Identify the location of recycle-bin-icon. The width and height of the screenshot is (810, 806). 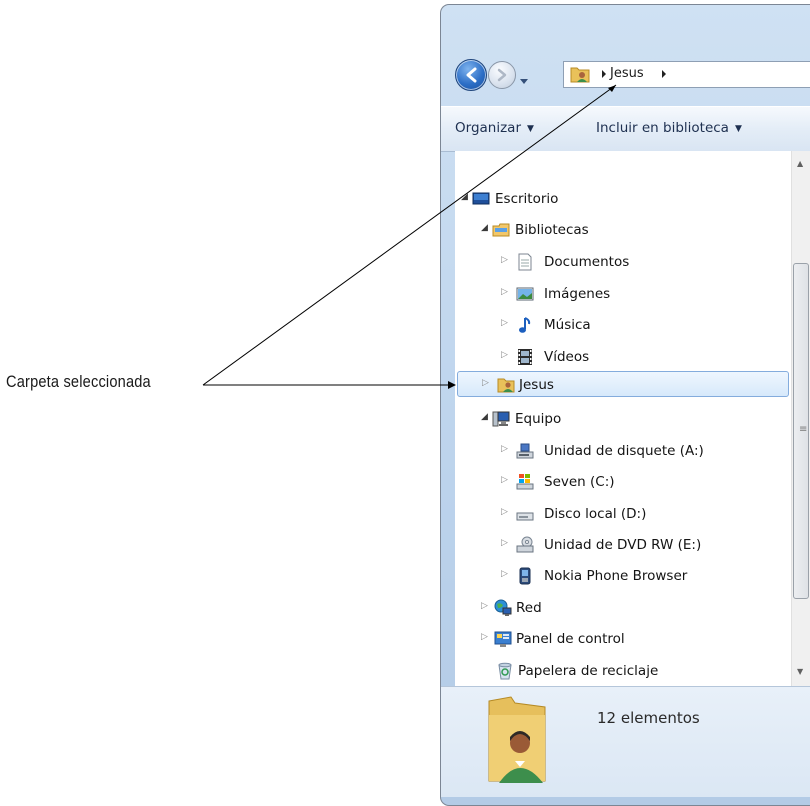
(505, 671).